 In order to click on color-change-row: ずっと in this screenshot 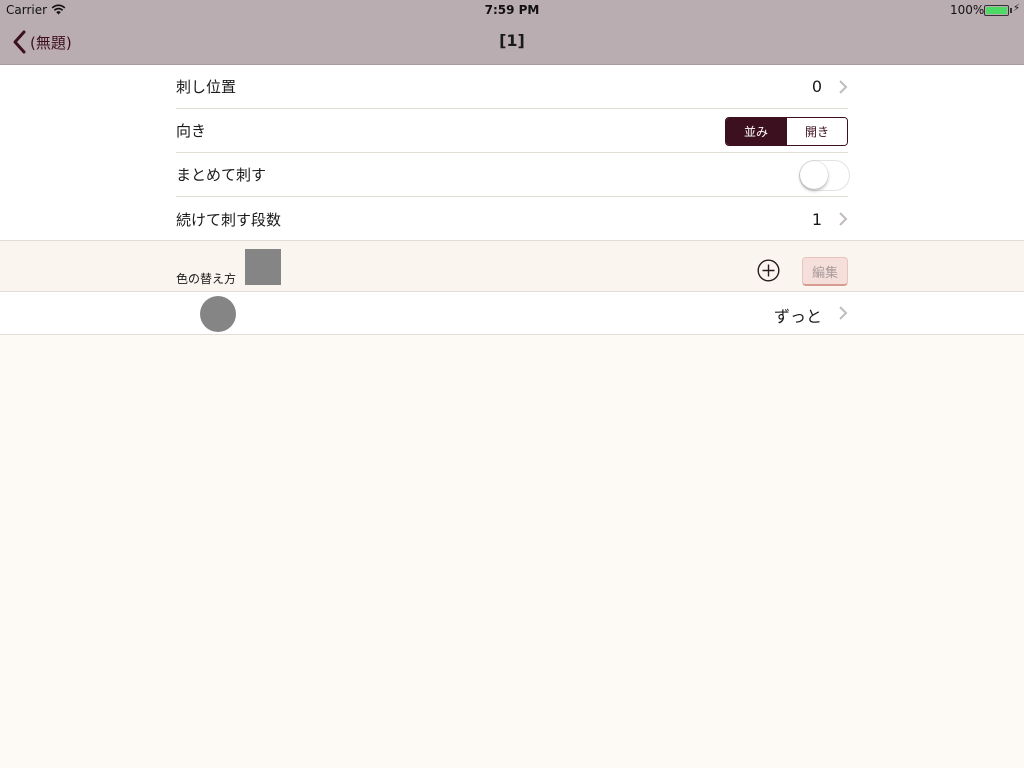, I will do `click(512, 313)`.